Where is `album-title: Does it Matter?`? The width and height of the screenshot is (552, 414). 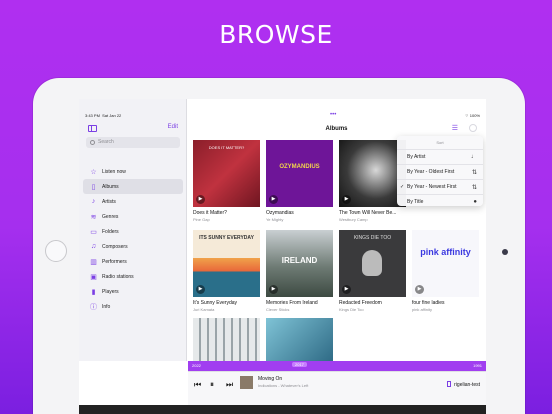
album-title: Does it Matter? is located at coordinates (210, 213).